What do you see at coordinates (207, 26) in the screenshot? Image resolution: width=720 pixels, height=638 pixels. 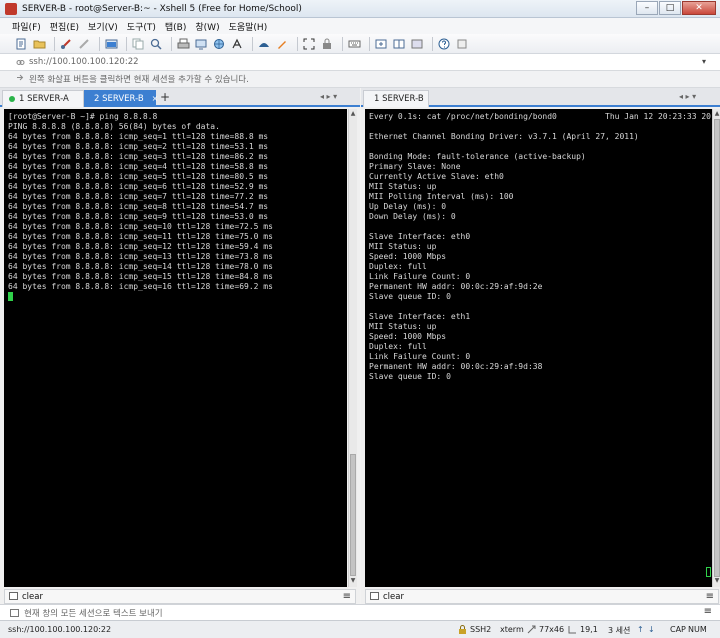 I see `menu-window: 창(W)` at bounding box center [207, 26].